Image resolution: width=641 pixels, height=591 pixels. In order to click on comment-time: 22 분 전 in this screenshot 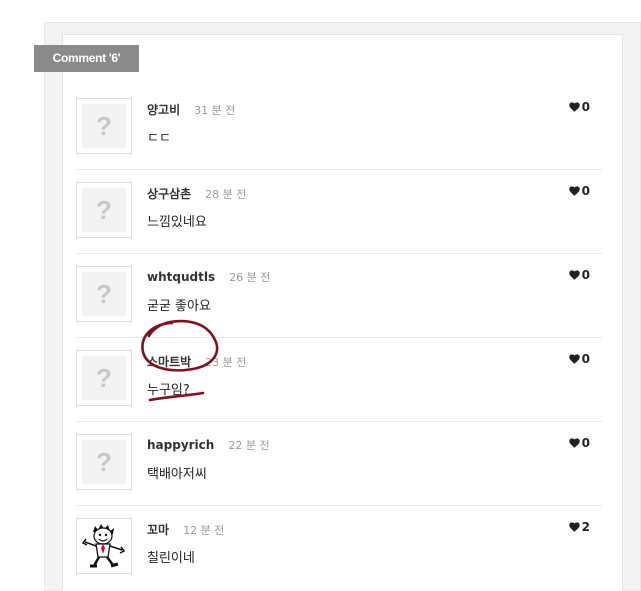, I will do `click(249, 445)`.